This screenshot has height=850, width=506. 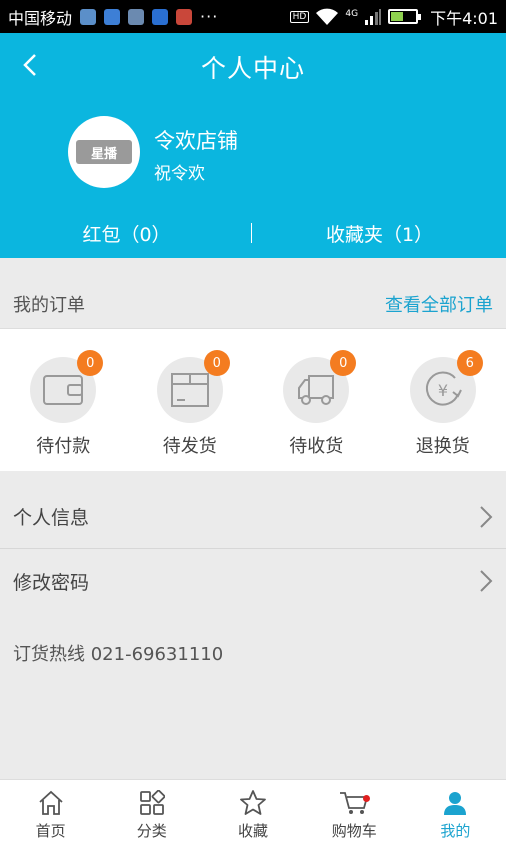 What do you see at coordinates (253, 802) in the screenshot?
I see `star-icon` at bounding box center [253, 802].